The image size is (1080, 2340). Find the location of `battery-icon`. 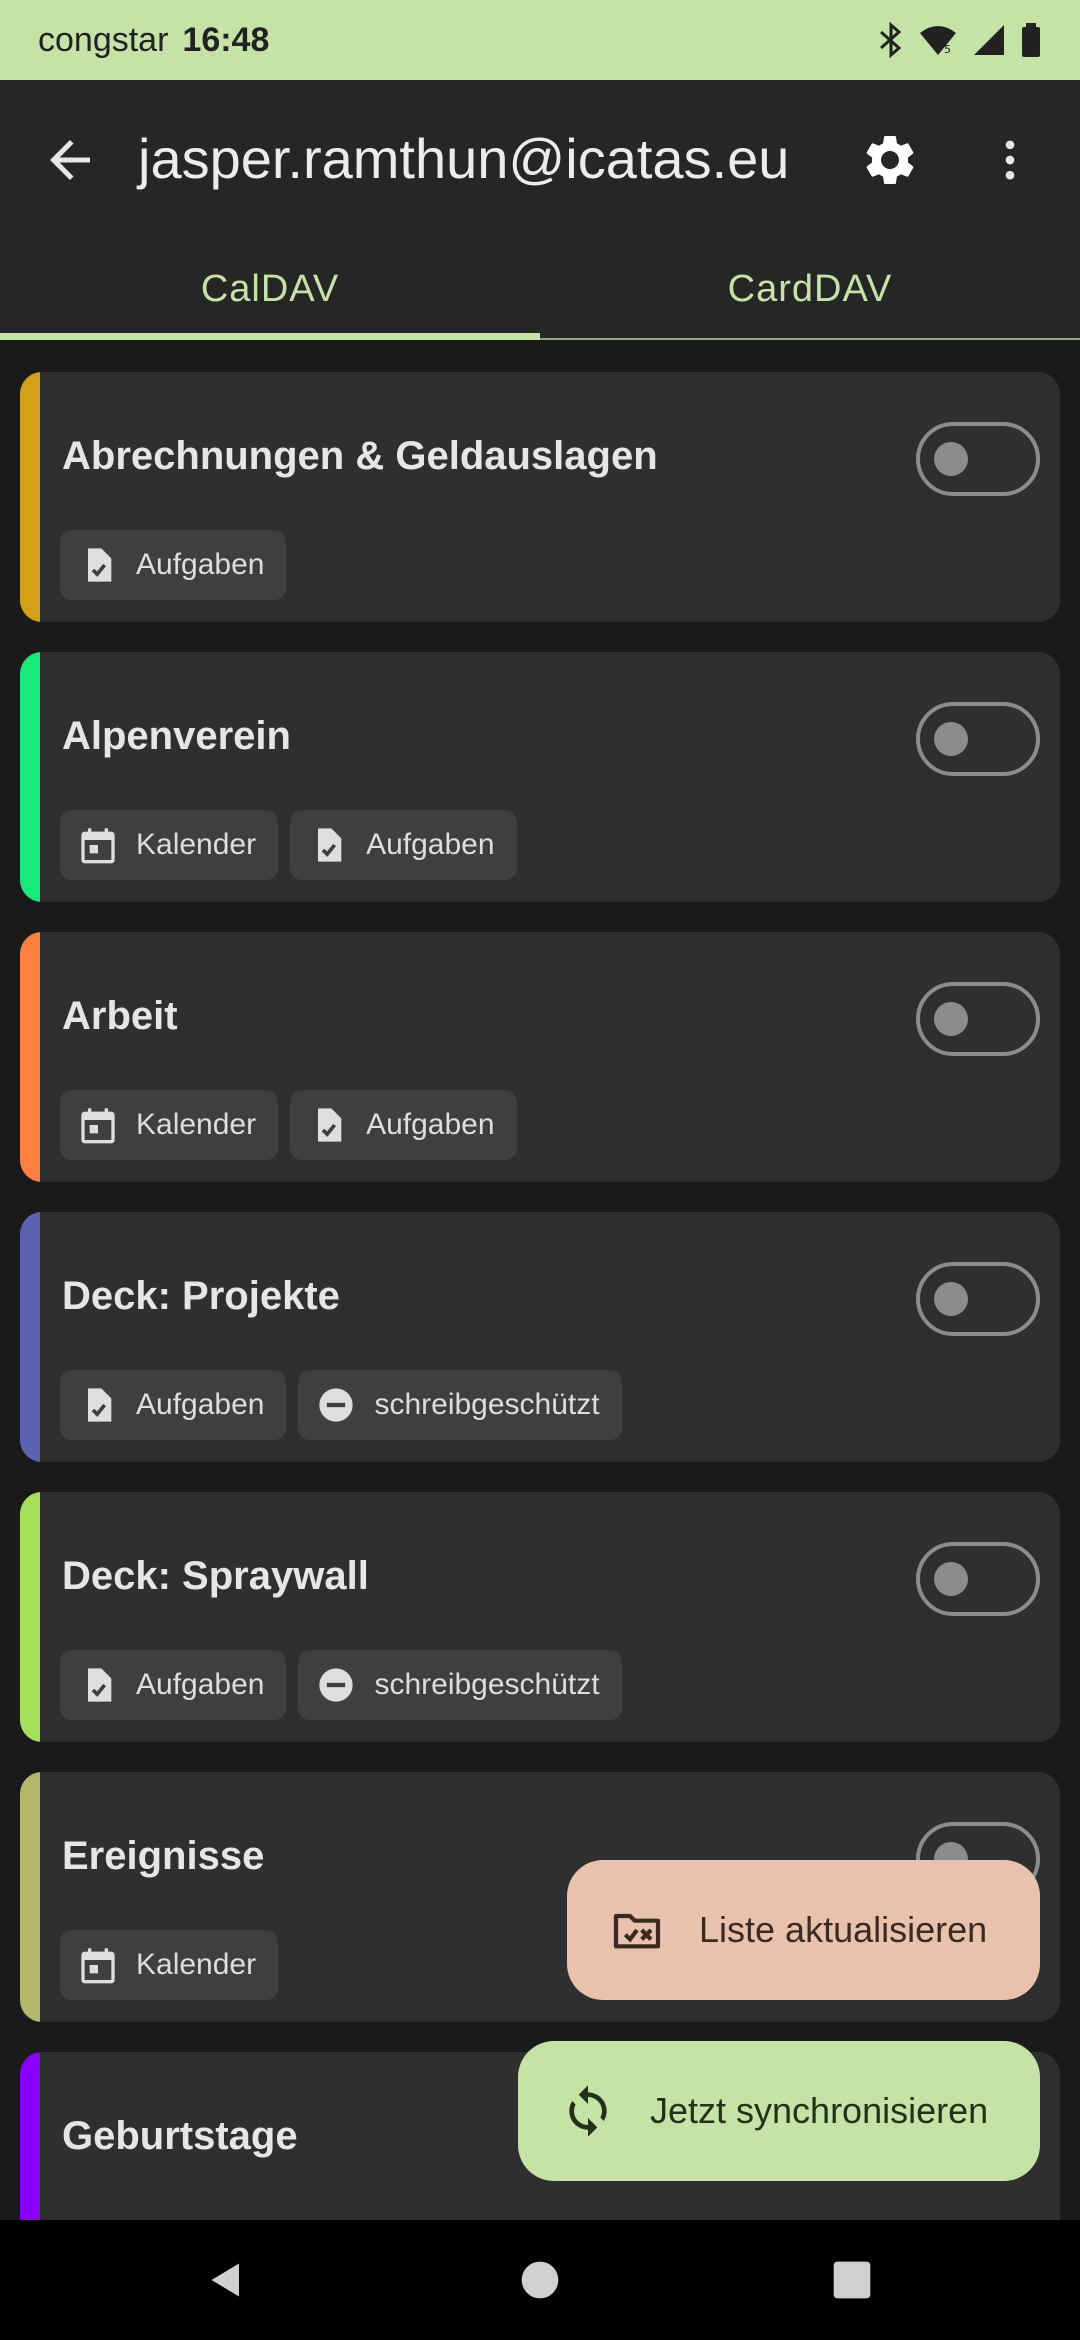

battery-icon is located at coordinates (1031, 40).